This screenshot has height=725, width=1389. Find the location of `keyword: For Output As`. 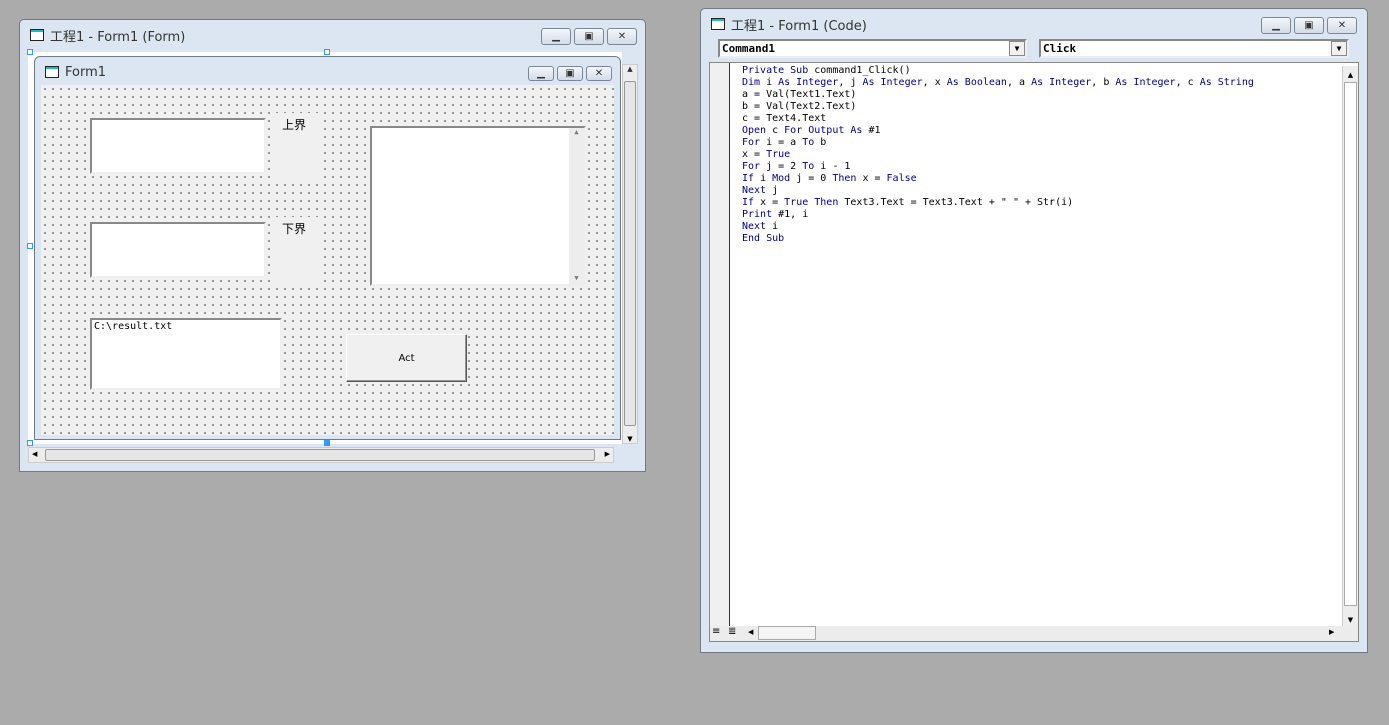

keyword: For Output As is located at coordinates (823, 130).